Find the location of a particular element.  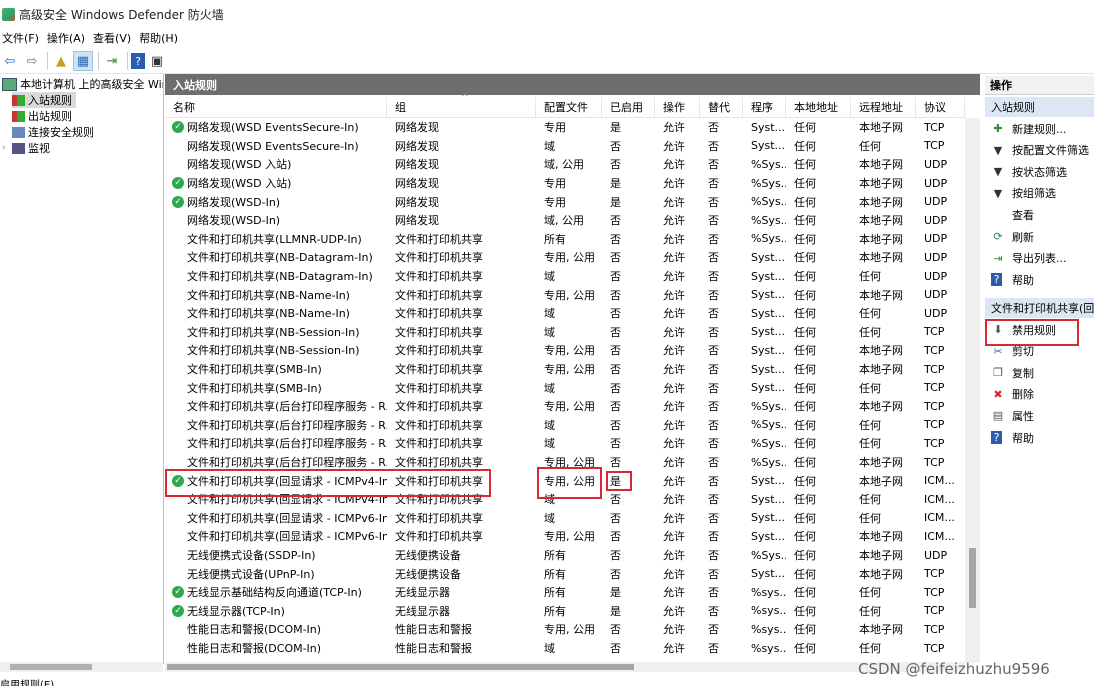

column-header-profile: 配置文件 is located at coordinates (569, 107).